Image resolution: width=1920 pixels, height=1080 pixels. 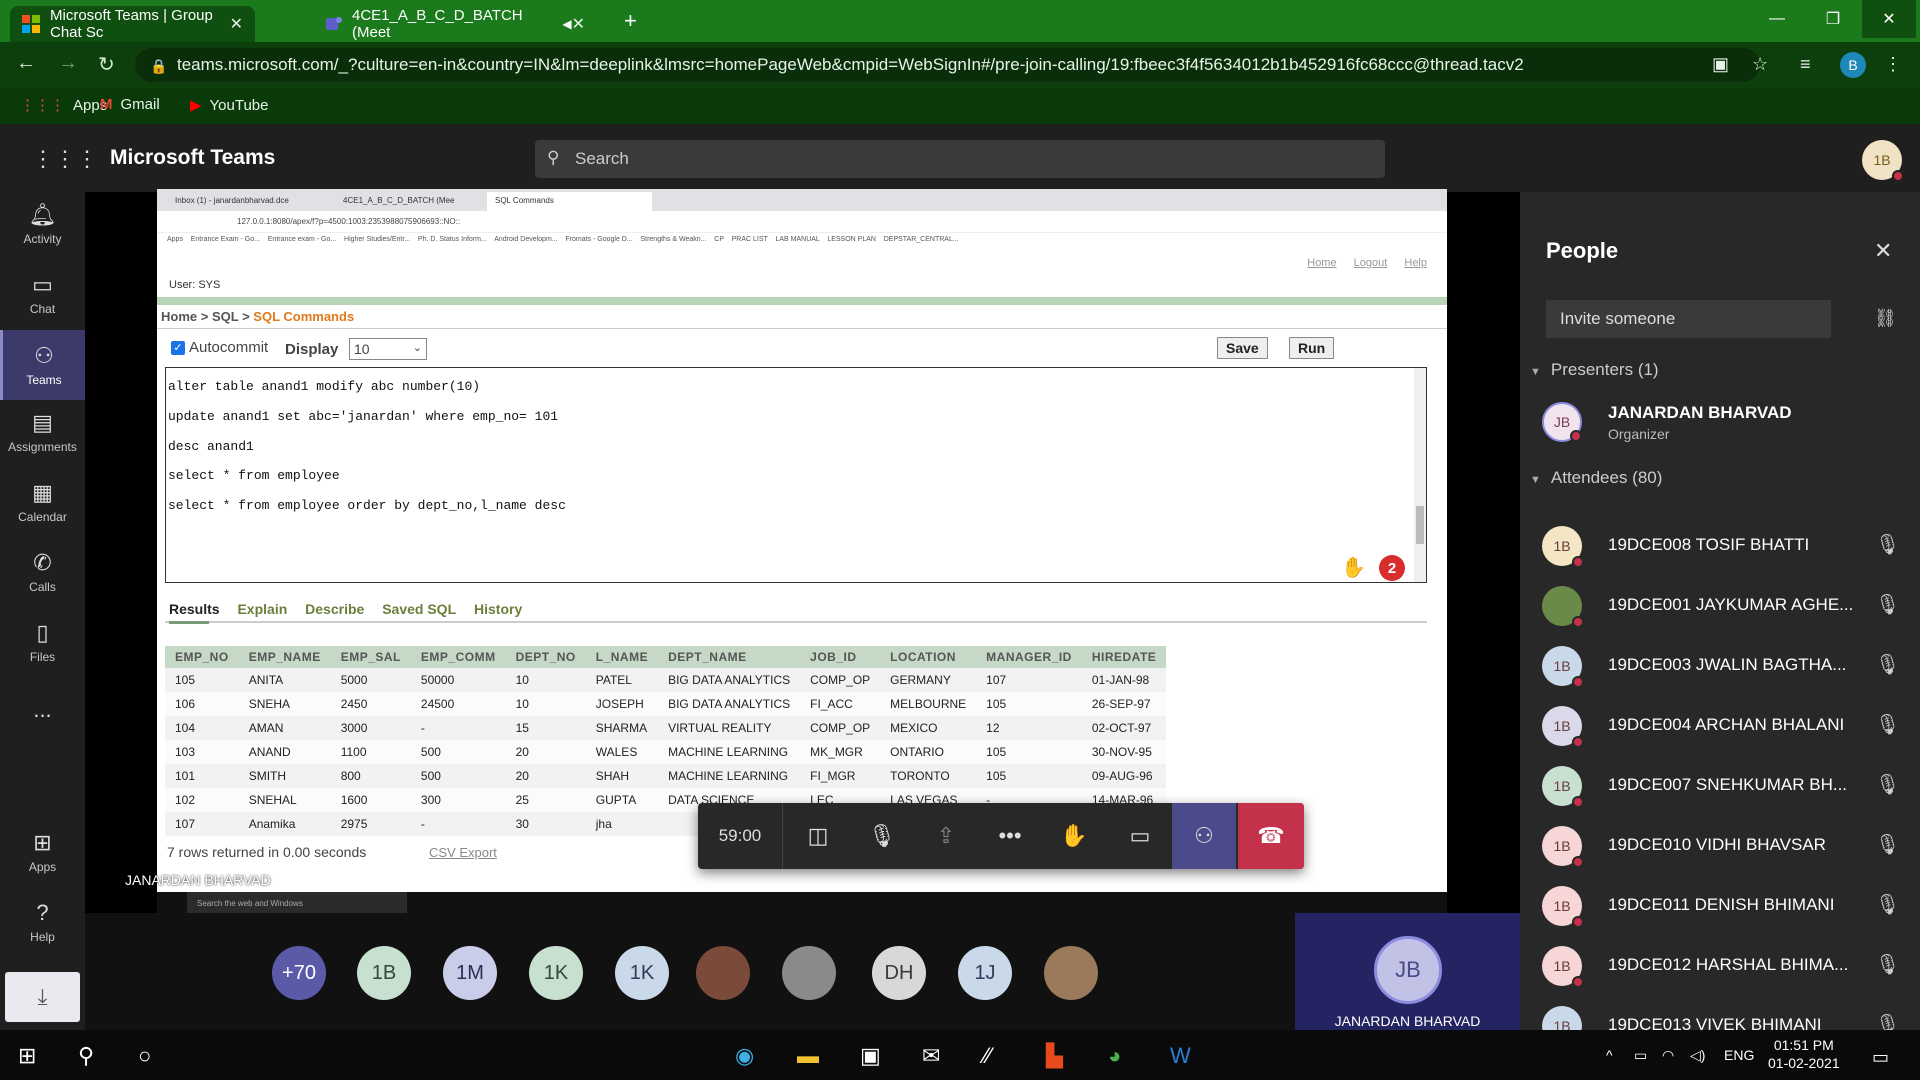 I want to click on attendees-section-header: ▼ Attendees (80), so click(x=1596, y=478).